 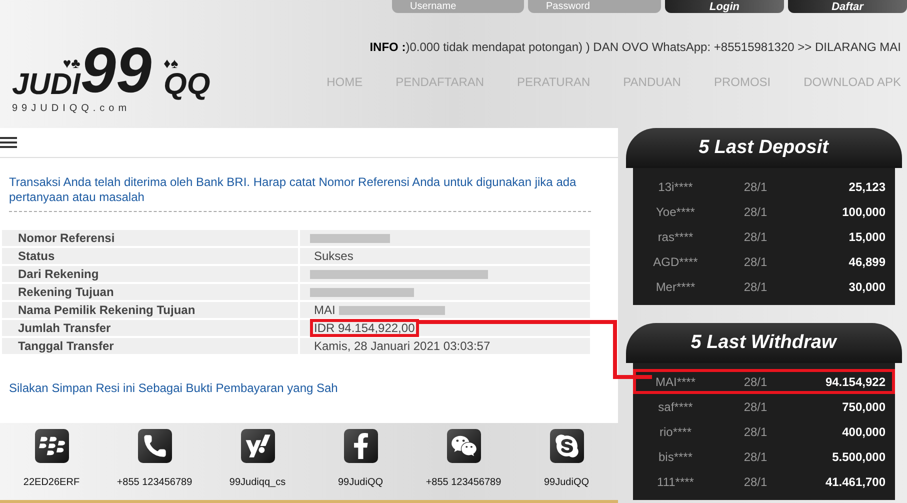 What do you see at coordinates (867, 262) in the screenshot?
I see `amount: 46,899` at bounding box center [867, 262].